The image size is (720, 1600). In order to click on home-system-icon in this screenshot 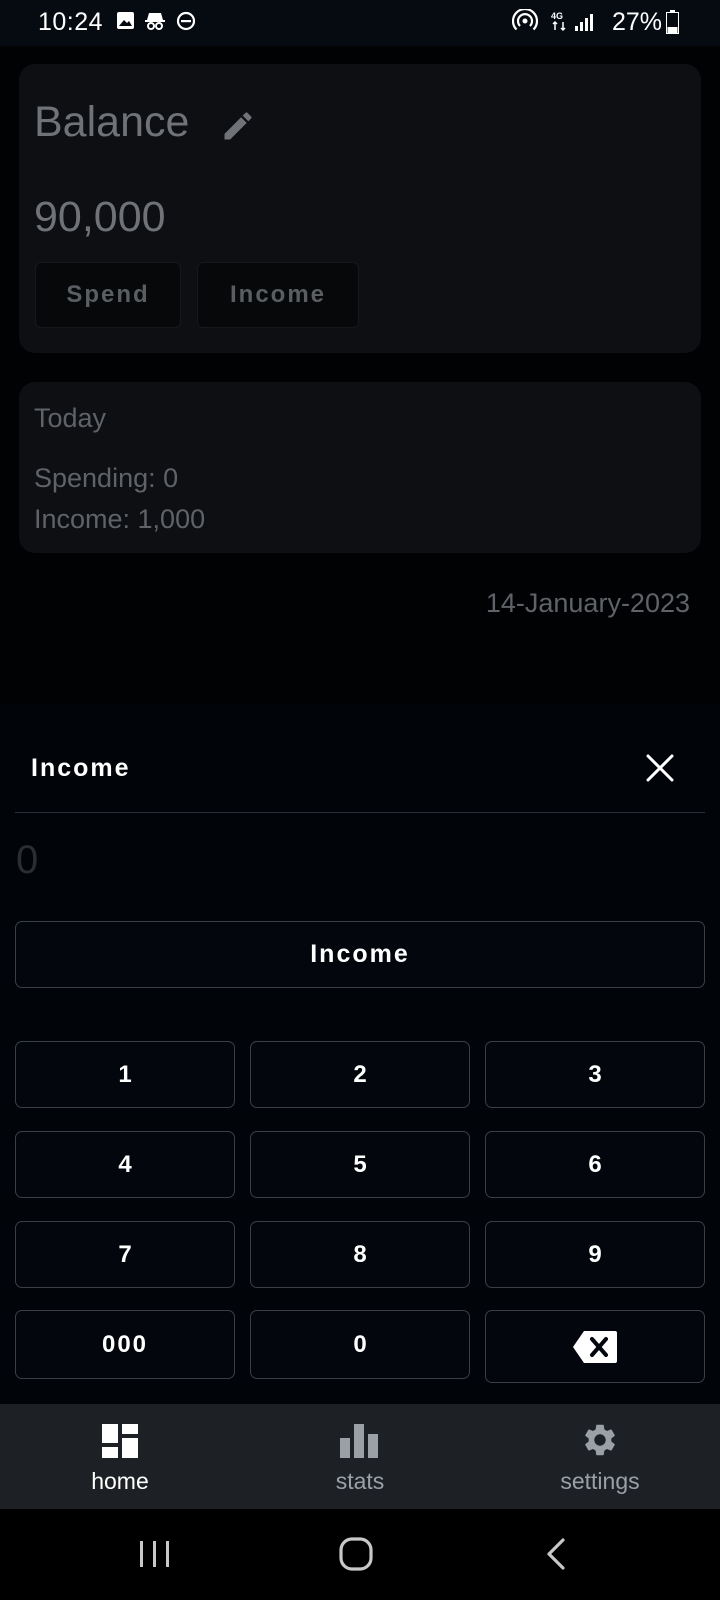, I will do `click(356, 1554)`.